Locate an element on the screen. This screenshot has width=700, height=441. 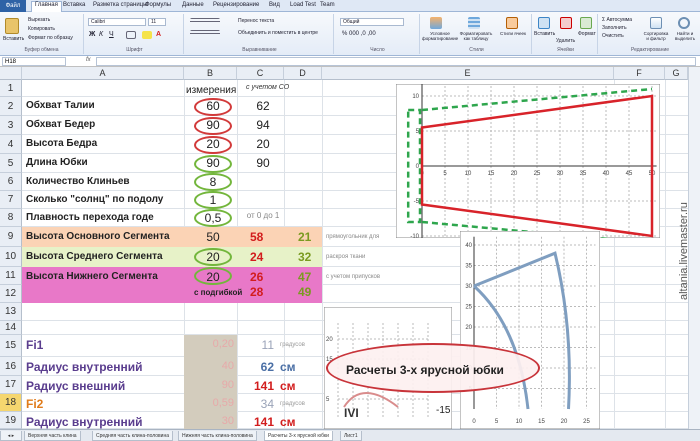
bold-button: Ж is located at coordinates (92, 34).